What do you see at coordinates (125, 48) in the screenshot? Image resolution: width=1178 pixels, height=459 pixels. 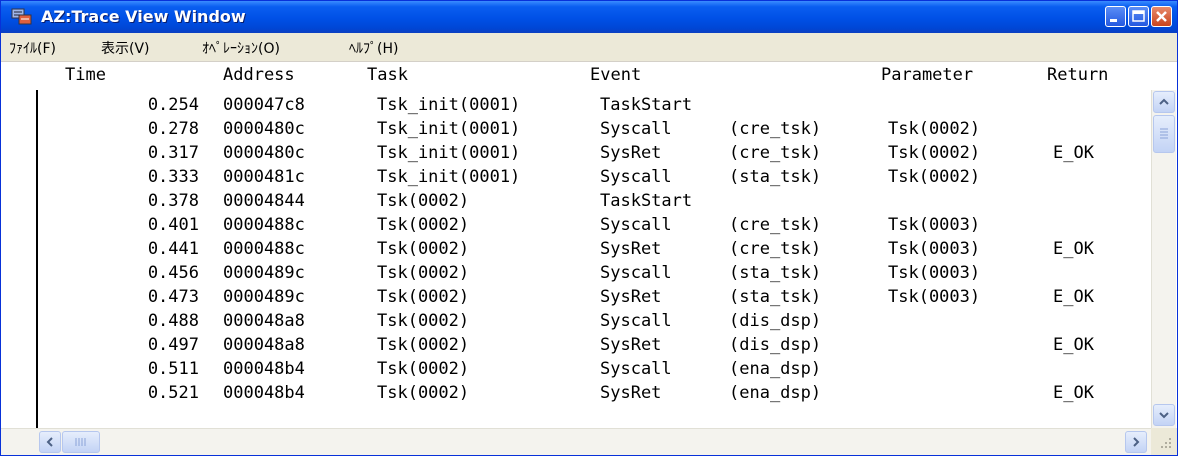 I see `menu-view: 表示(V)` at bounding box center [125, 48].